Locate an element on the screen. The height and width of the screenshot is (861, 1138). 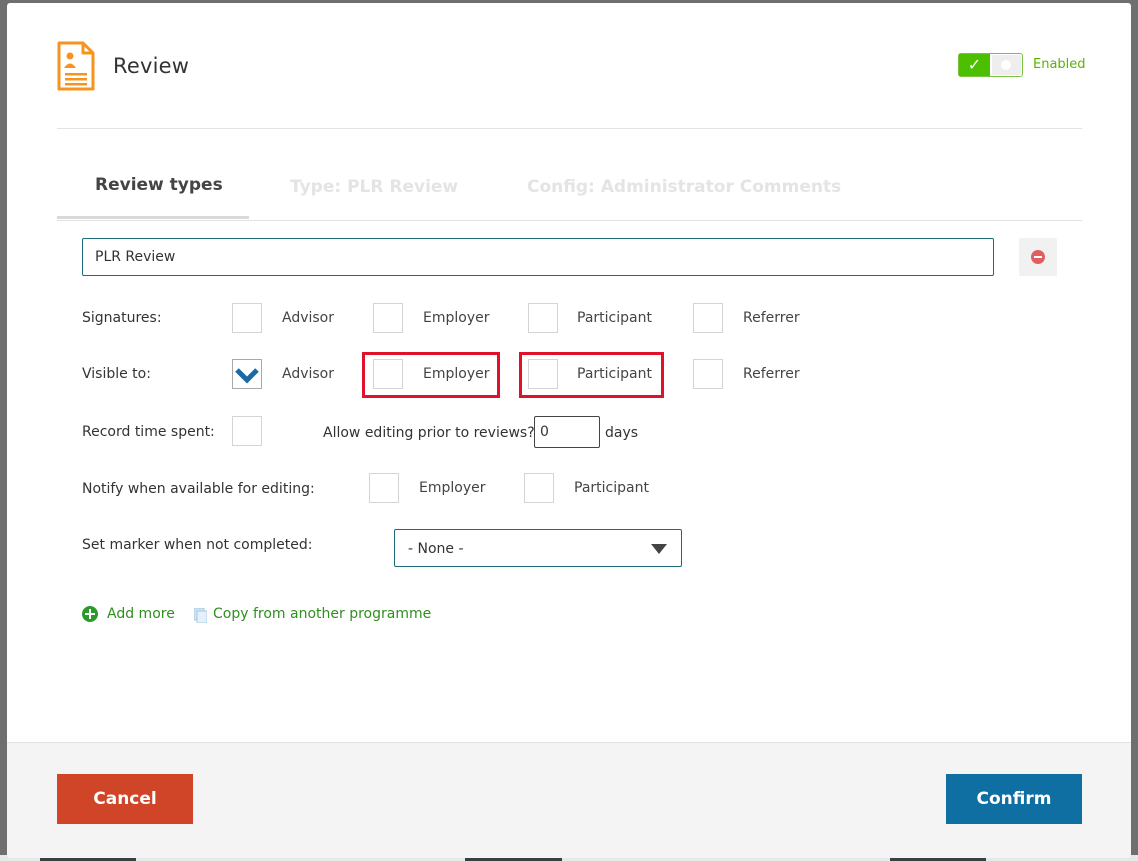
toggle-label: Enabled is located at coordinates (1059, 64).